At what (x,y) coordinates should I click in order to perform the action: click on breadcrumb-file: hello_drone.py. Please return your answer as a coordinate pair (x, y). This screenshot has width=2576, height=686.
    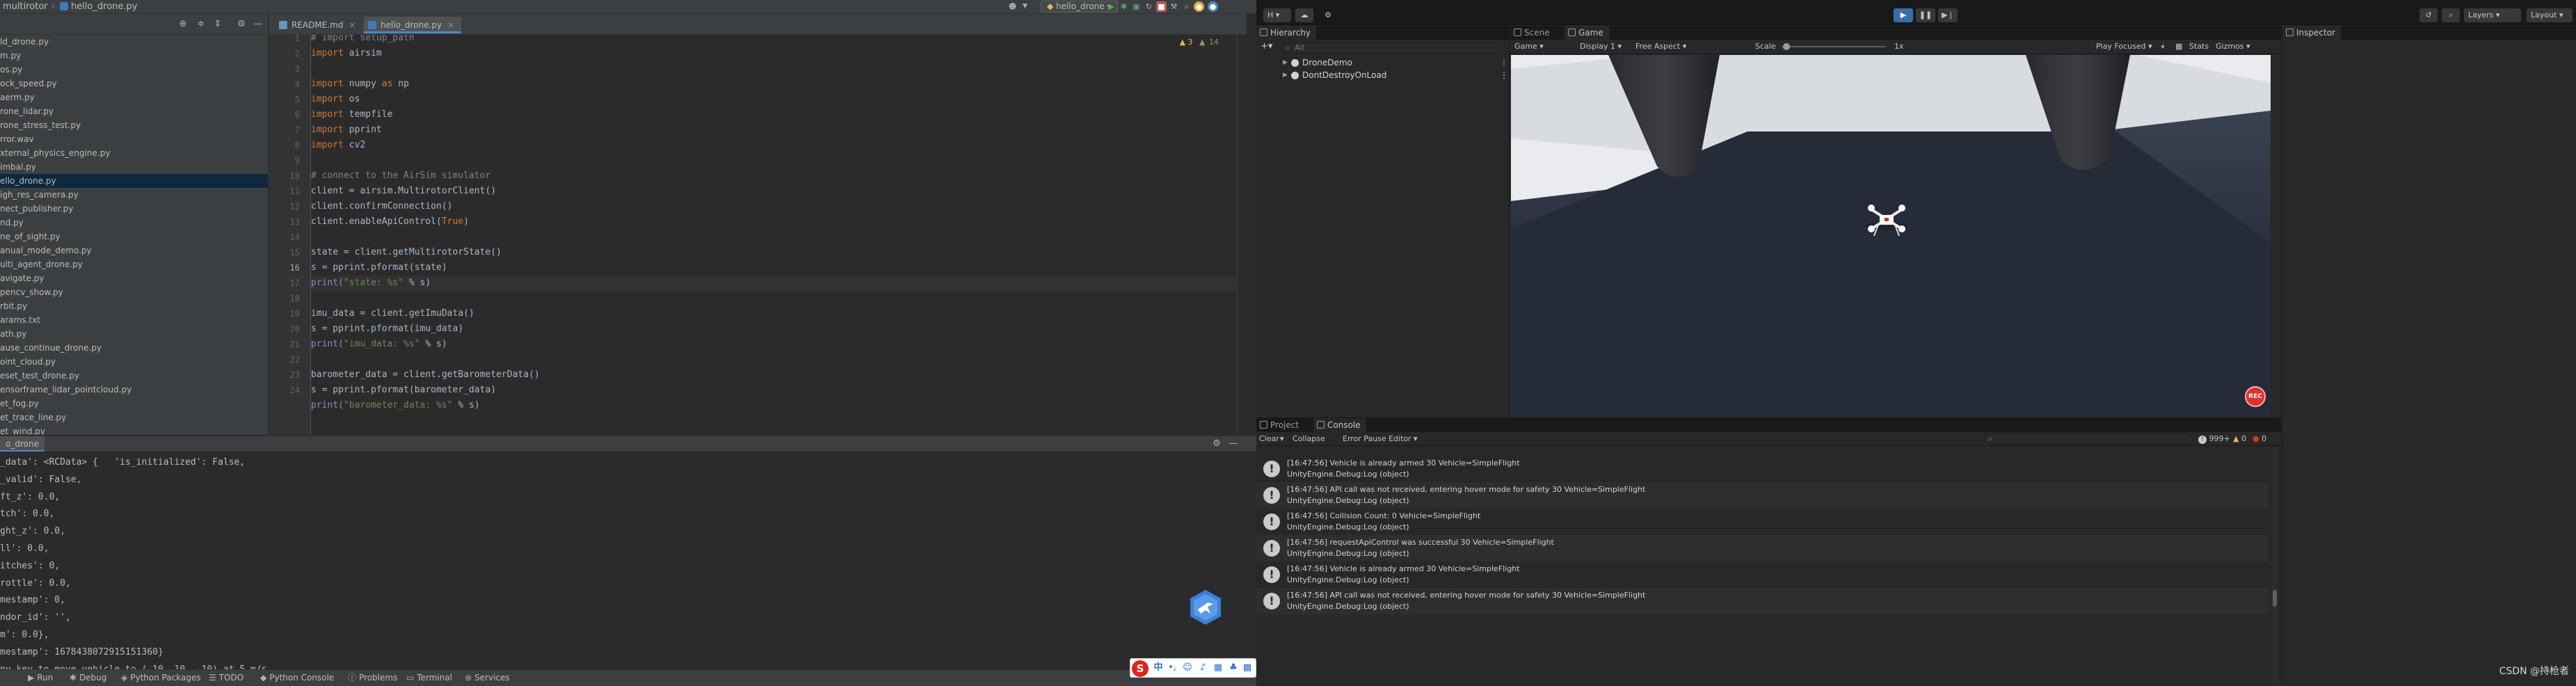
    Looking at the image, I should click on (104, 6).